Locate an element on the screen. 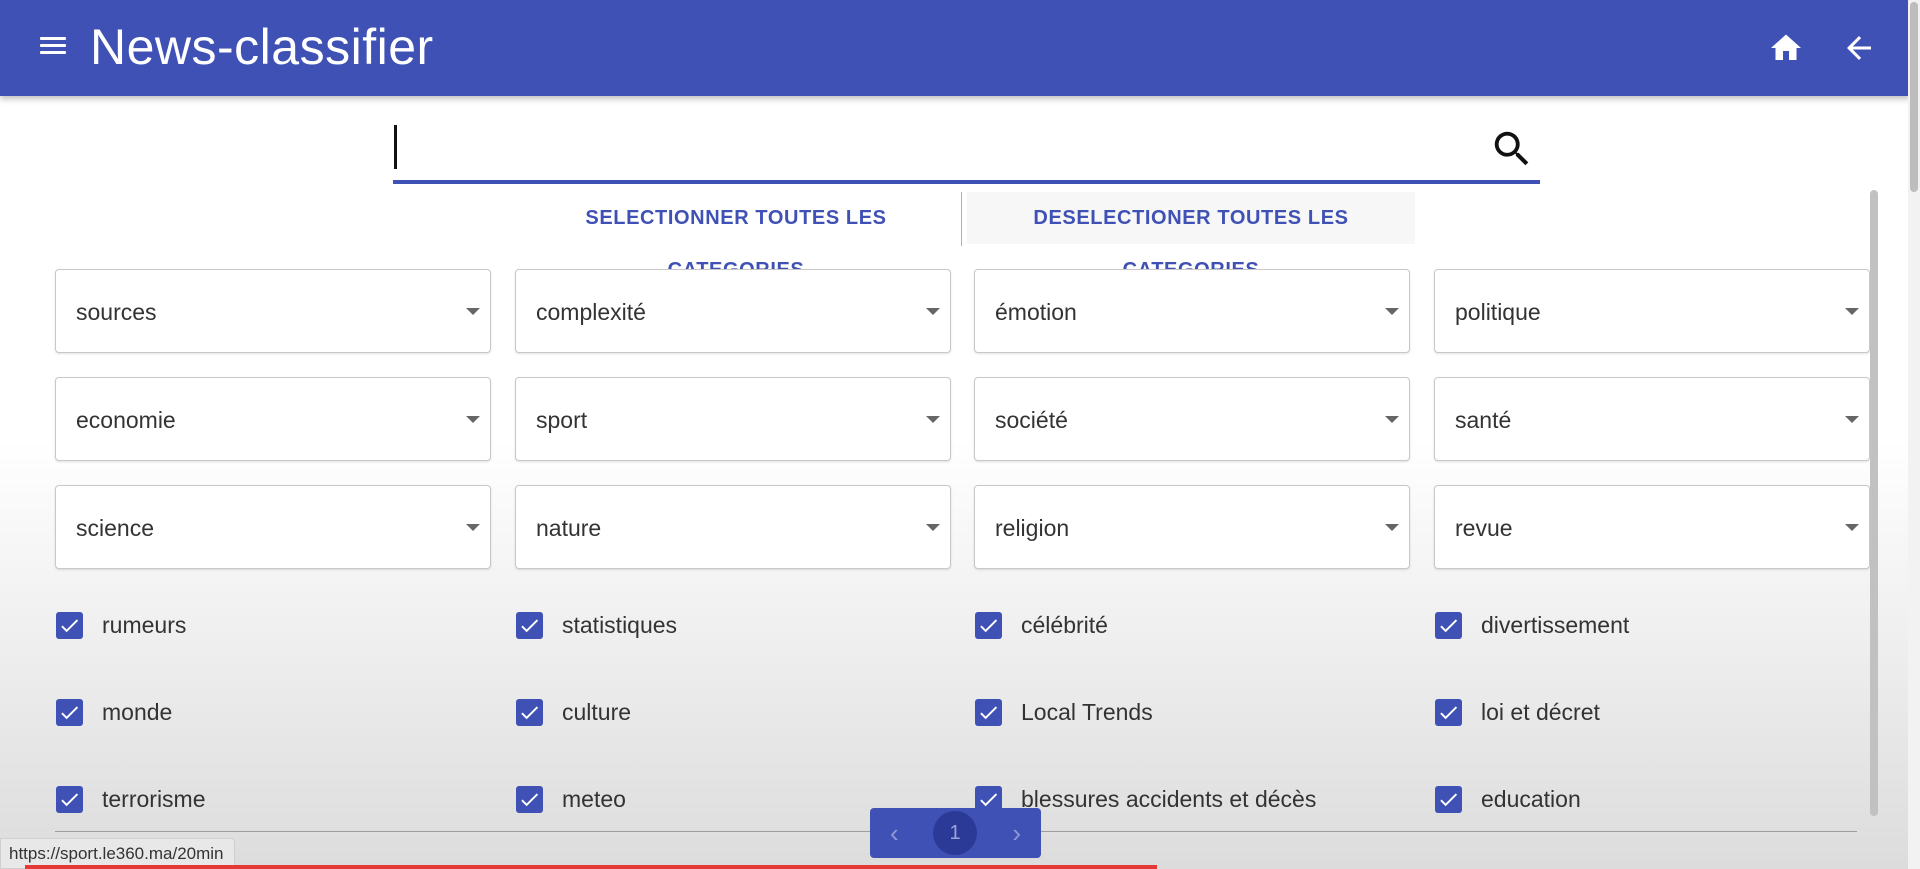  page-button-current: 1 is located at coordinates (955, 833).